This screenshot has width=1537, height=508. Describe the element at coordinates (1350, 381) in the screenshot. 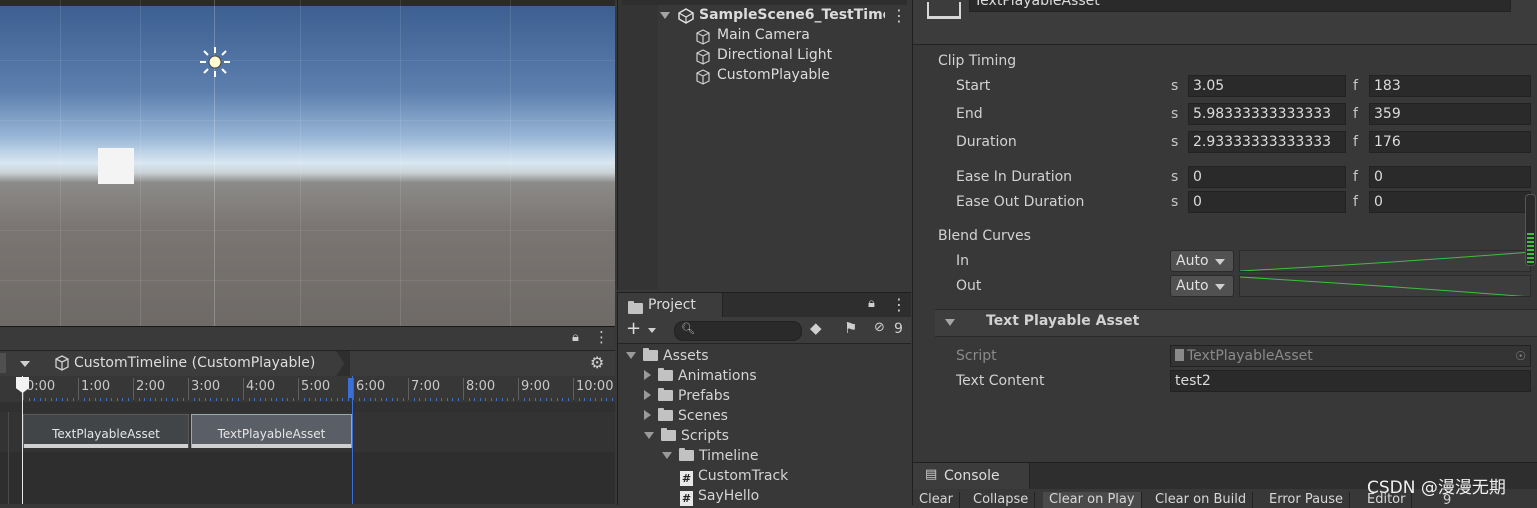

I see `text-content-field: test2` at that location.